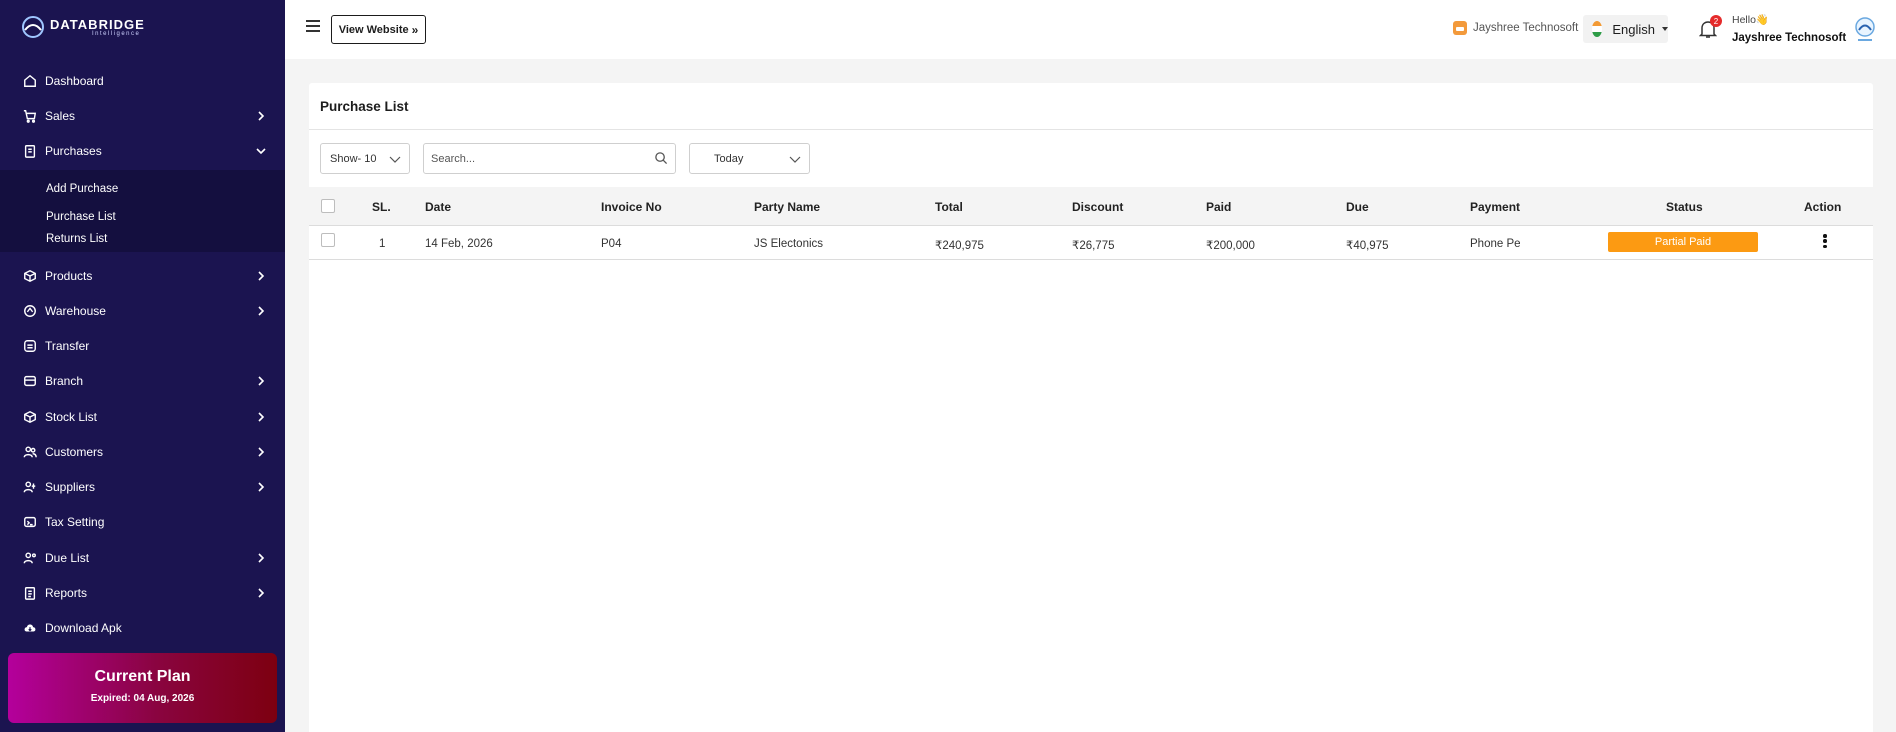 The width and height of the screenshot is (1896, 732). I want to click on avatar, so click(1865, 29).